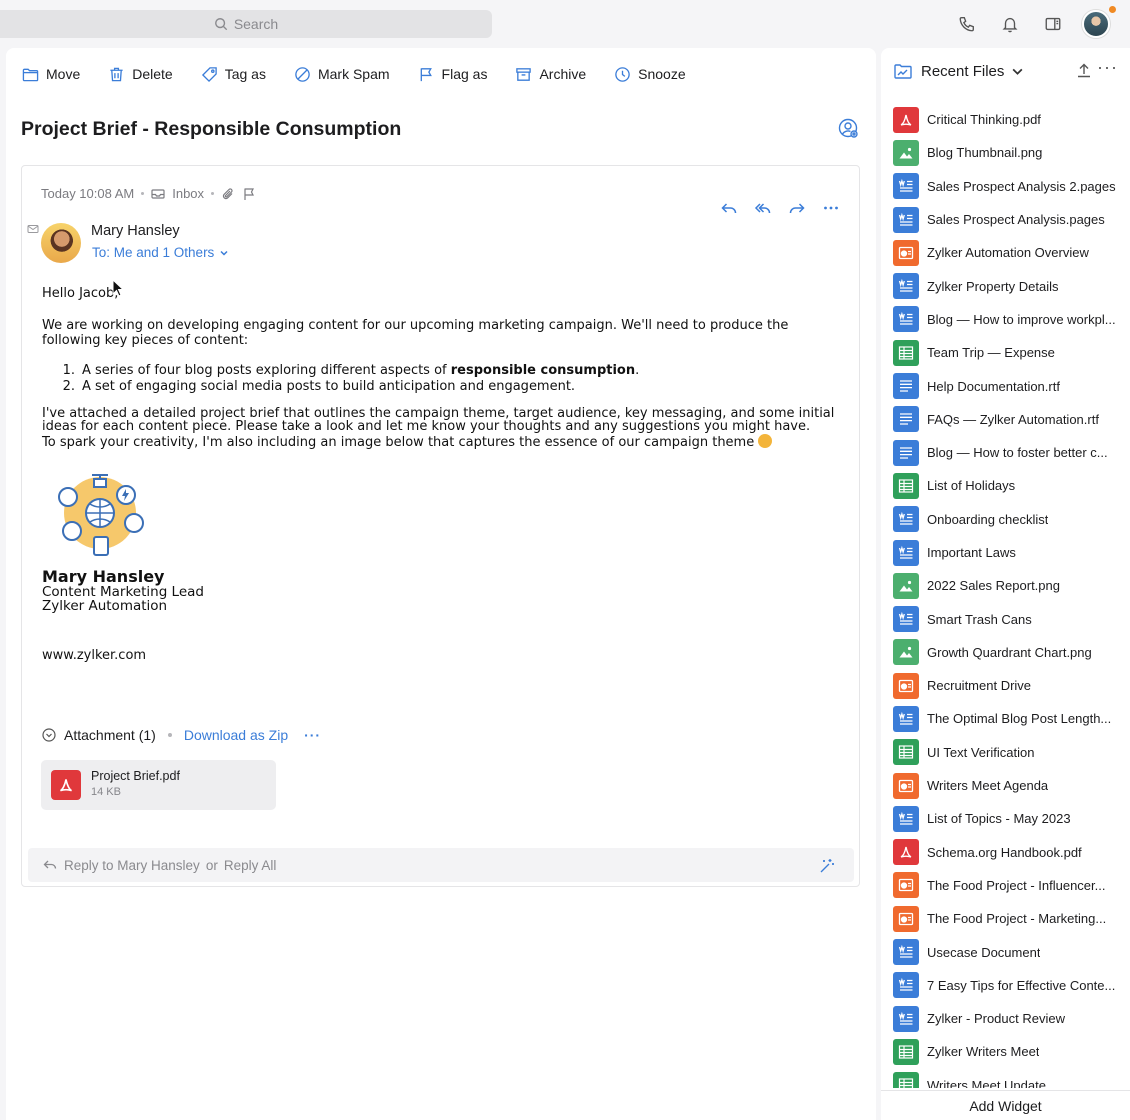 This screenshot has height=1120, width=1130. I want to click on recent-file-item: Schema.org Handbook.pdf, so click(1011, 852).